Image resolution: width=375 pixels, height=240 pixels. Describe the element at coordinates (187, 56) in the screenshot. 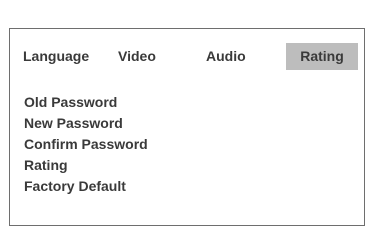

I see `tab-bar: Language Video Audio Rating` at that location.